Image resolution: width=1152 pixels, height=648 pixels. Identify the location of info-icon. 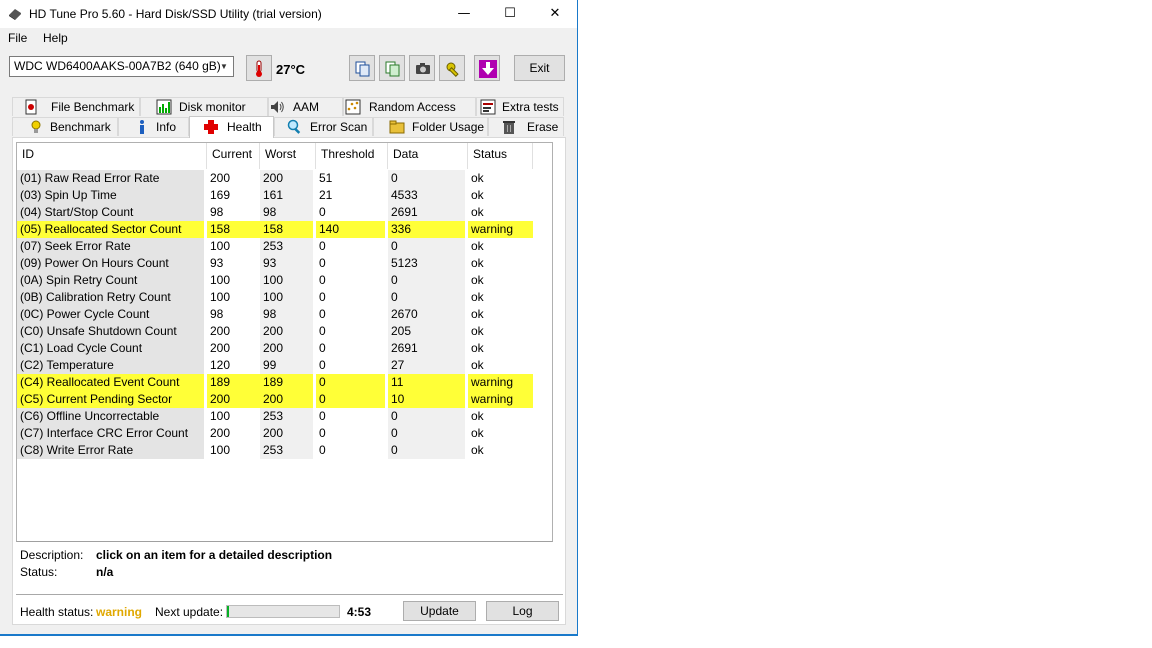
(142, 127).